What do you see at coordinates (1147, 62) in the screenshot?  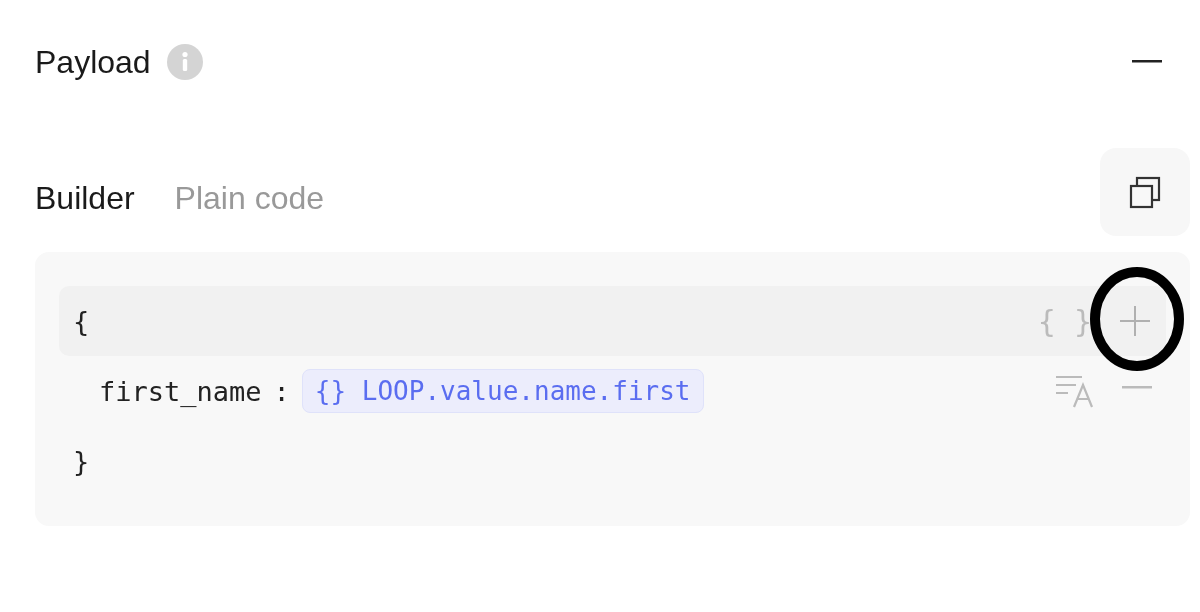 I see `collapse-icon` at bounding box center [1147, 62].